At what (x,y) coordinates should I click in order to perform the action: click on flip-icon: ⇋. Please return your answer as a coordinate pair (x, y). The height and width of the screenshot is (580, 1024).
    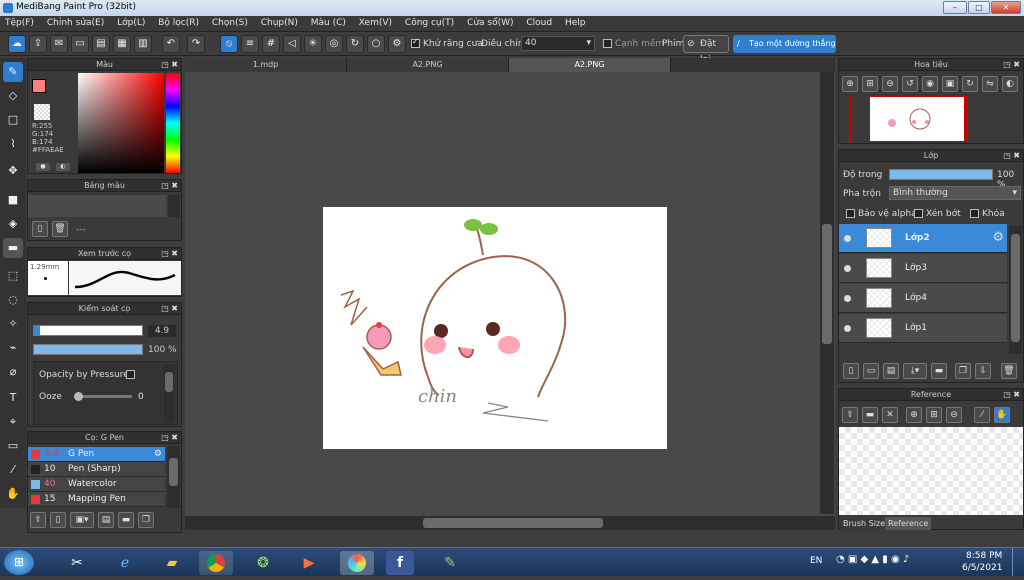
    Looking at the image, I should click on (990, 84).